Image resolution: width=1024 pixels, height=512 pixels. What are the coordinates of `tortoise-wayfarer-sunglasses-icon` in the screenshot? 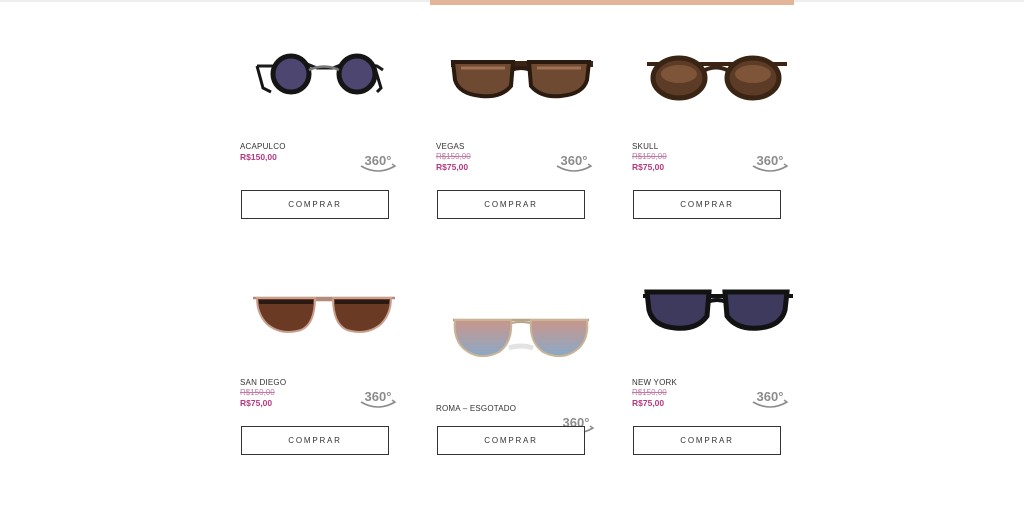 It's located at (521, 80).